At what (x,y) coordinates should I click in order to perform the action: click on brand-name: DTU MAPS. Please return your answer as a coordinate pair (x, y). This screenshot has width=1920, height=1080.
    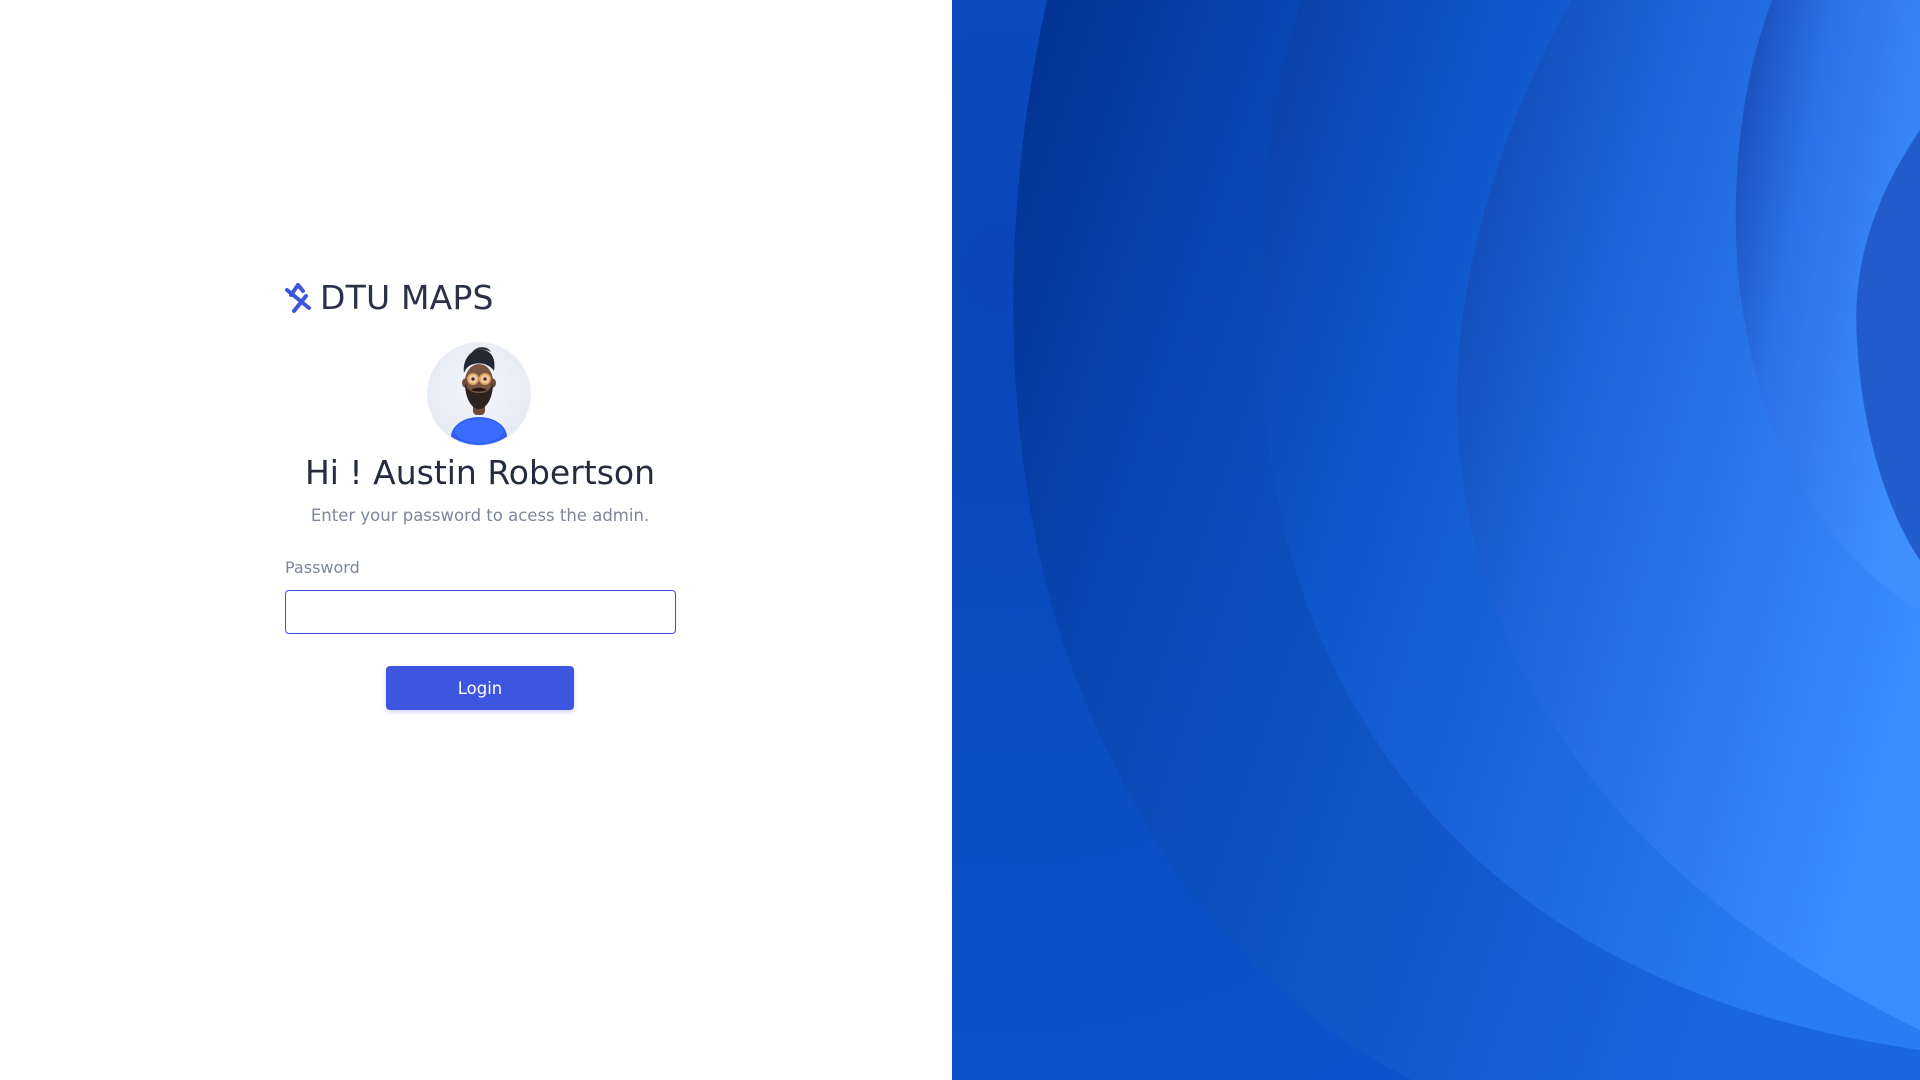
    Looking at the image, I should click on (407, 297).